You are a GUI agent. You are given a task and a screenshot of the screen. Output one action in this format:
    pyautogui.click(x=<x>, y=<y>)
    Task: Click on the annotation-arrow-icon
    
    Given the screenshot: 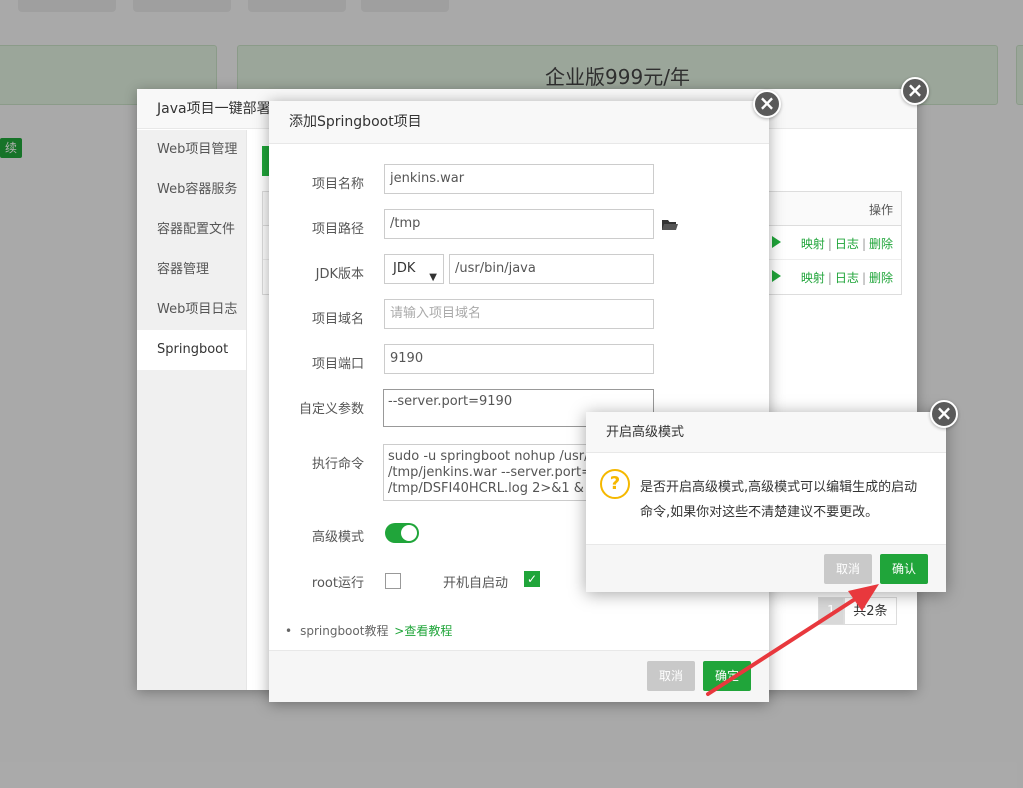 What is the action you would take?
    pyautogui.click(x=792, y=640)
    